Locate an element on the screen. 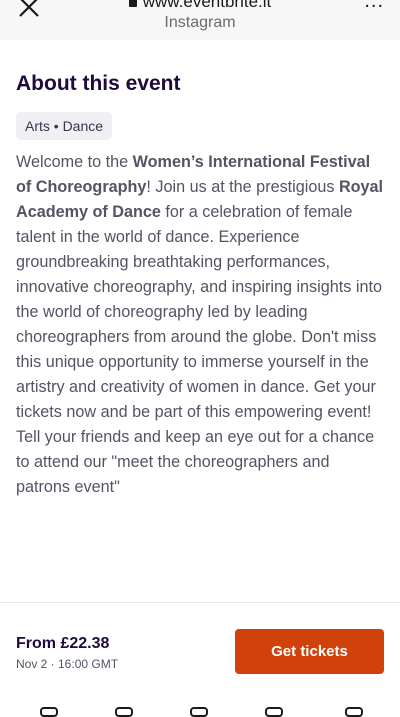 This screenshot has height=717, width=400. share-icon is located at coordinates (199, 712).